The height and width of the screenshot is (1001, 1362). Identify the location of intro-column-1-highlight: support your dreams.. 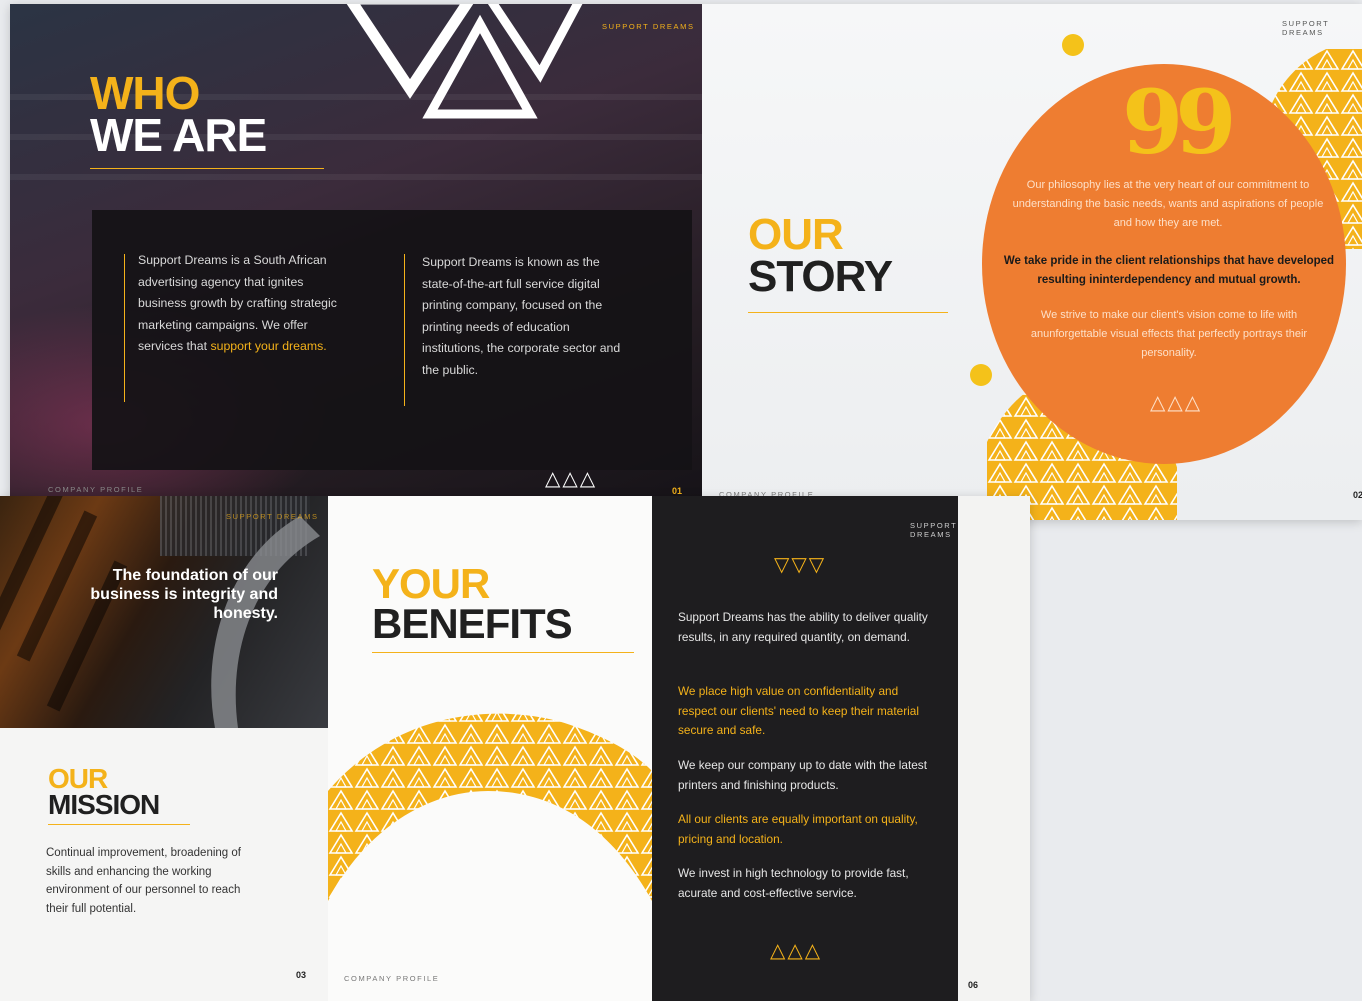
(268, 346).